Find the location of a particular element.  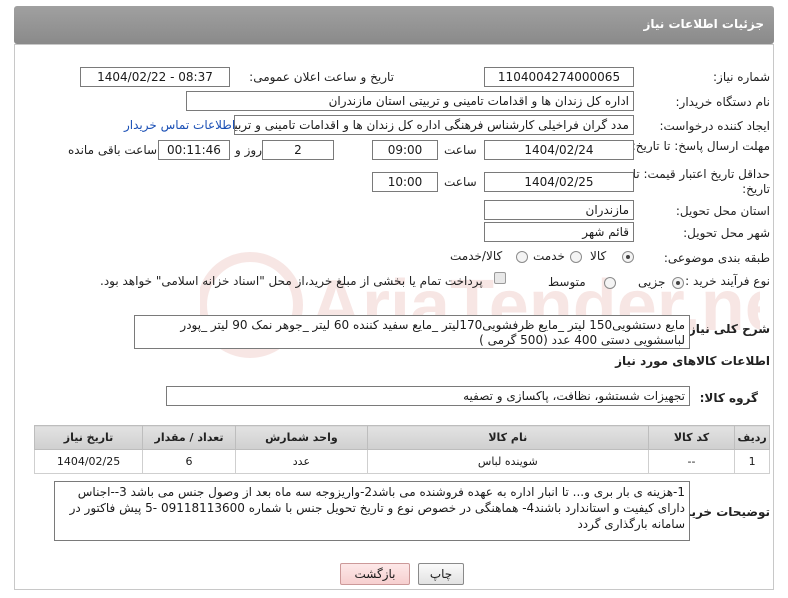

goods-group-field: تجهیزات شستشو، نظافت، پاکسازی و تصفیه is located at coordinates (428, 396).